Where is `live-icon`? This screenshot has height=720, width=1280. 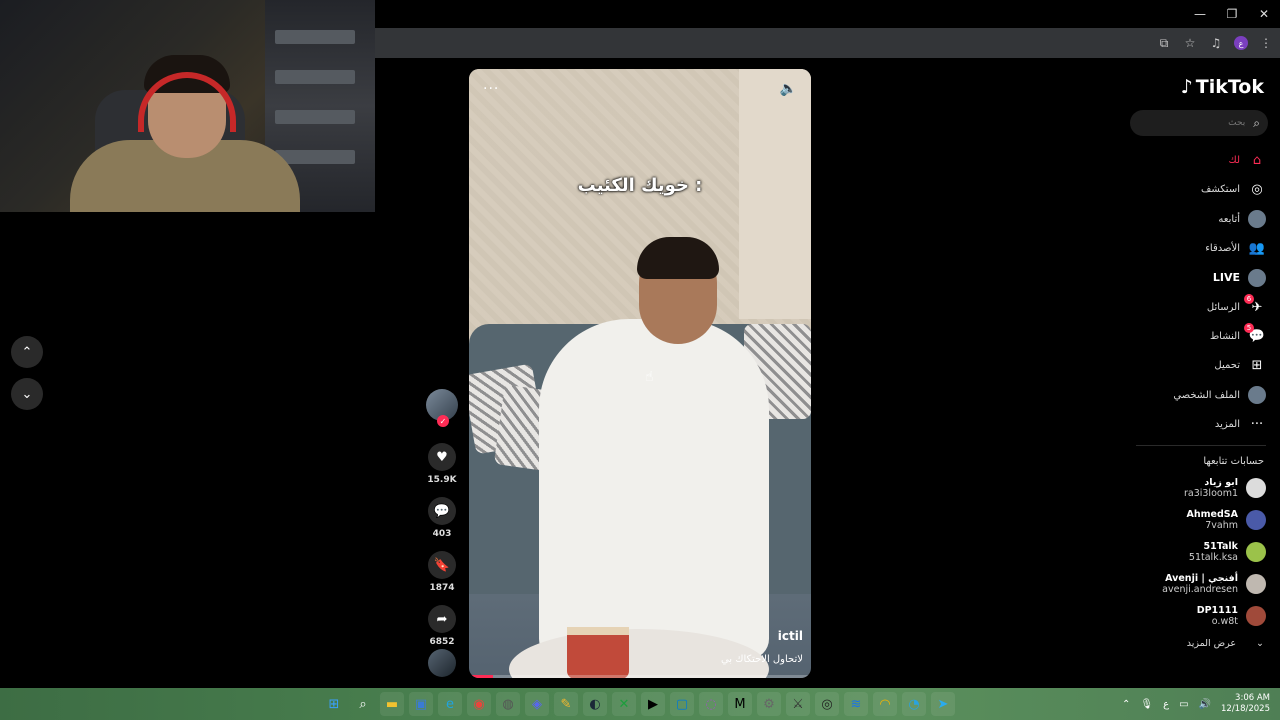 live-icon is located at coordinates (1257, 277).